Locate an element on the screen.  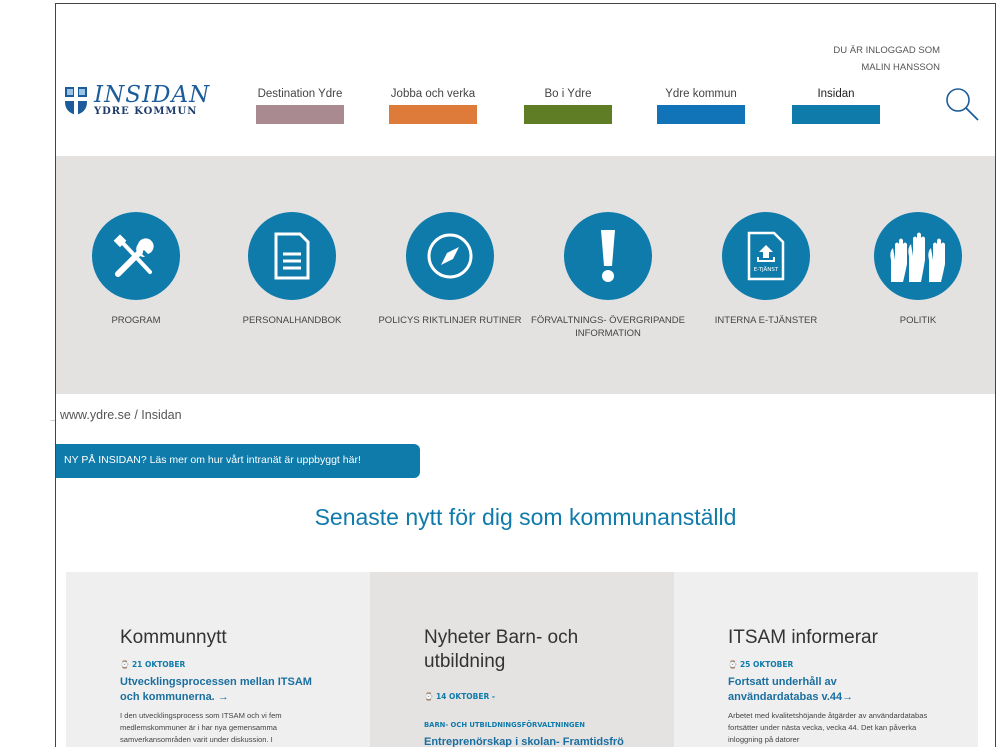
nav-label: Destination Ydre is located at coordinates (300, 94).